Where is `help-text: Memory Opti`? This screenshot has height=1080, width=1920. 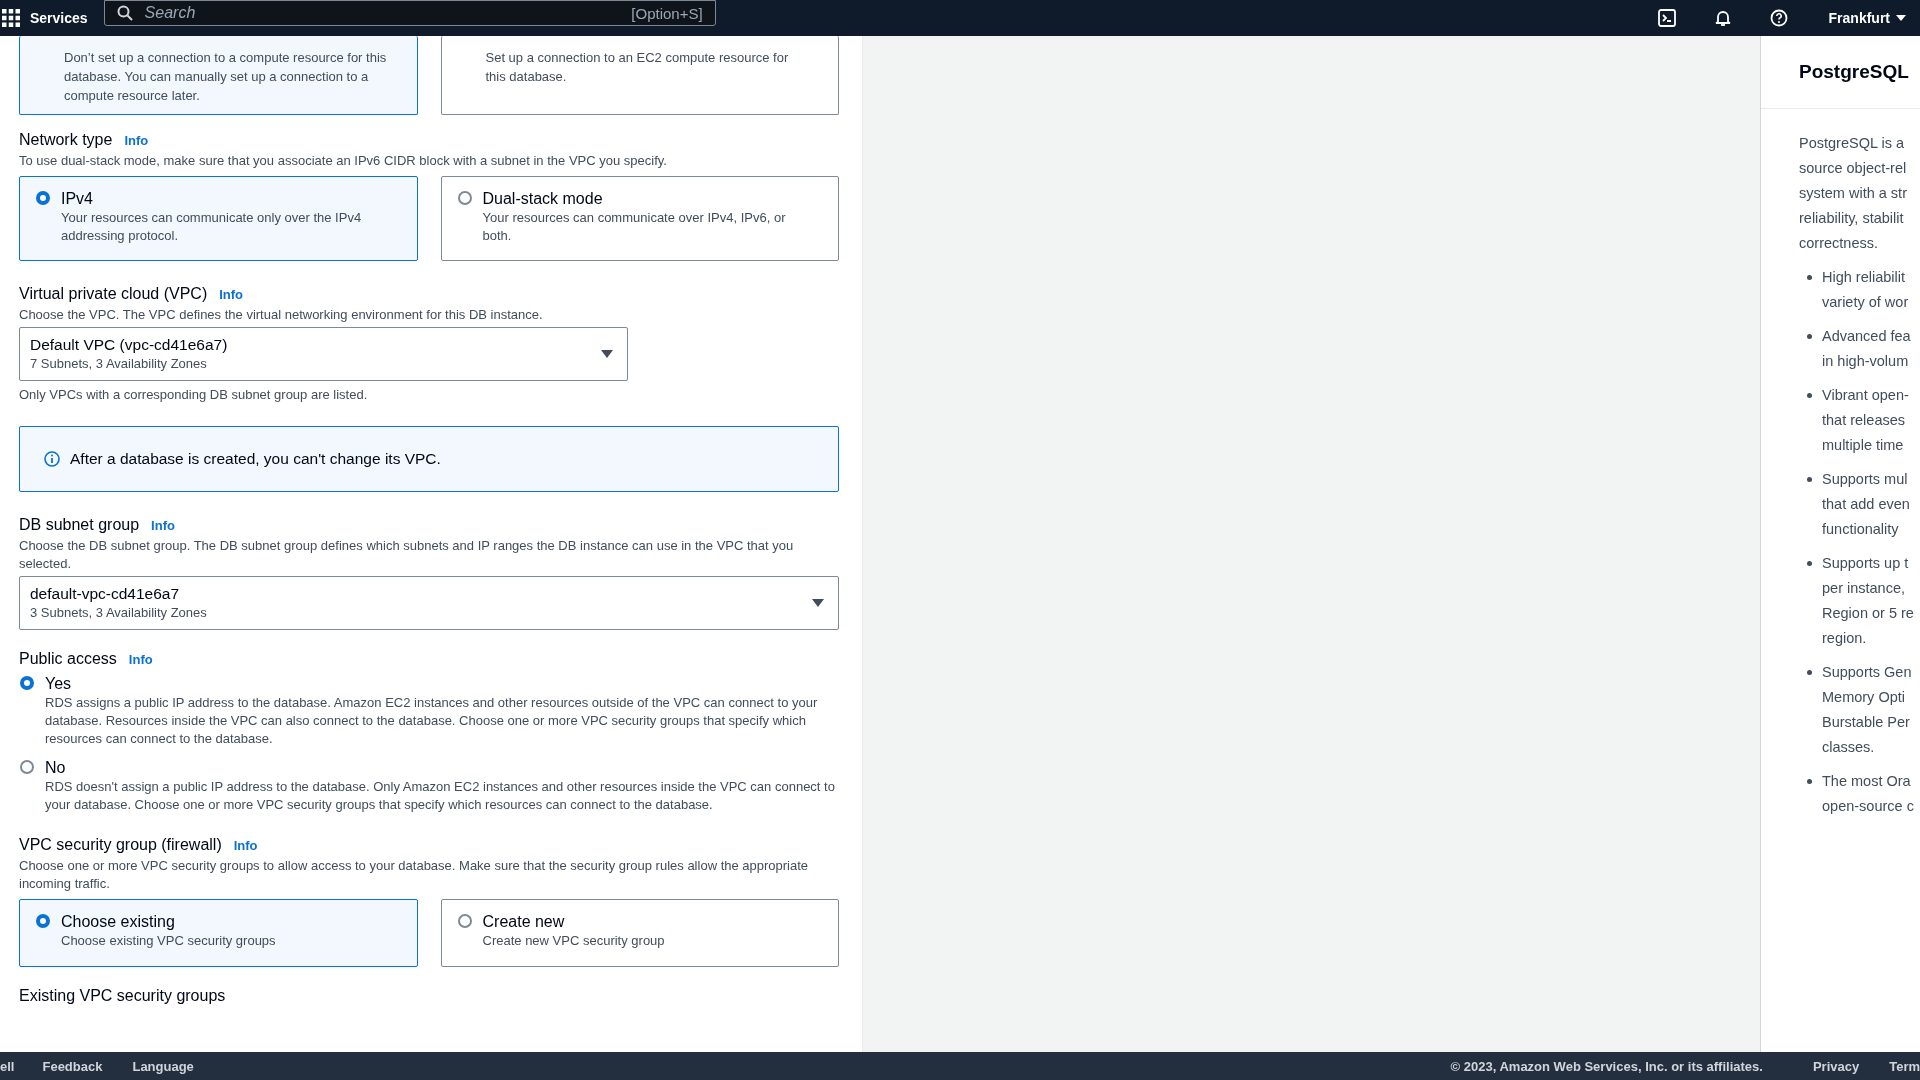
help-text: Memory Opti is located at coordinates (1864, 697).